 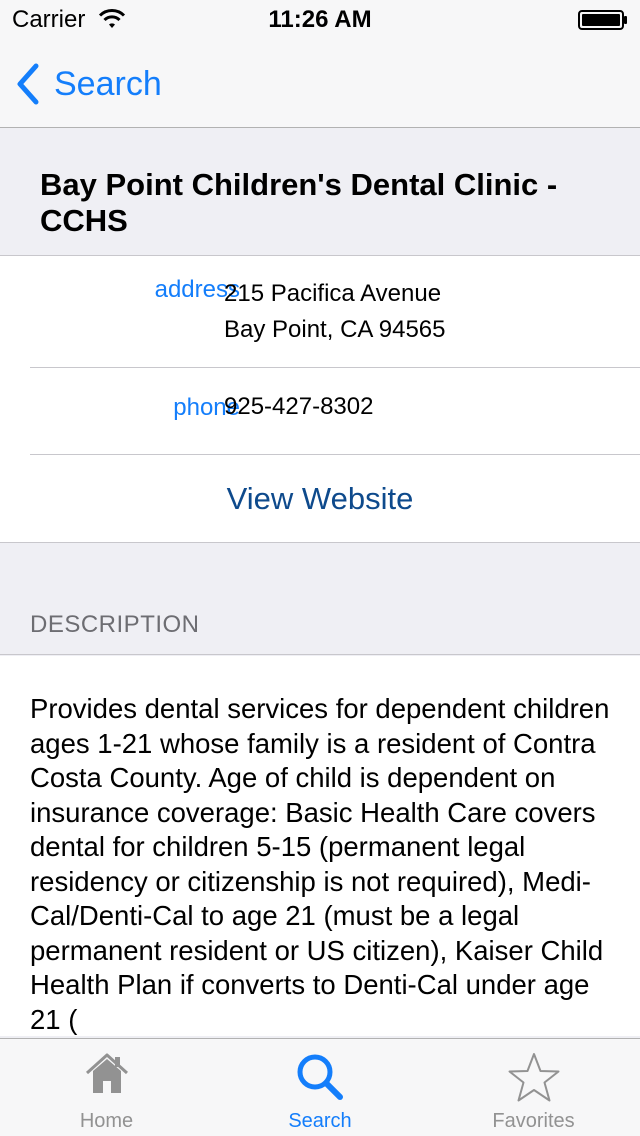 I want to click on search-icon, so click(x=320, y=1077).